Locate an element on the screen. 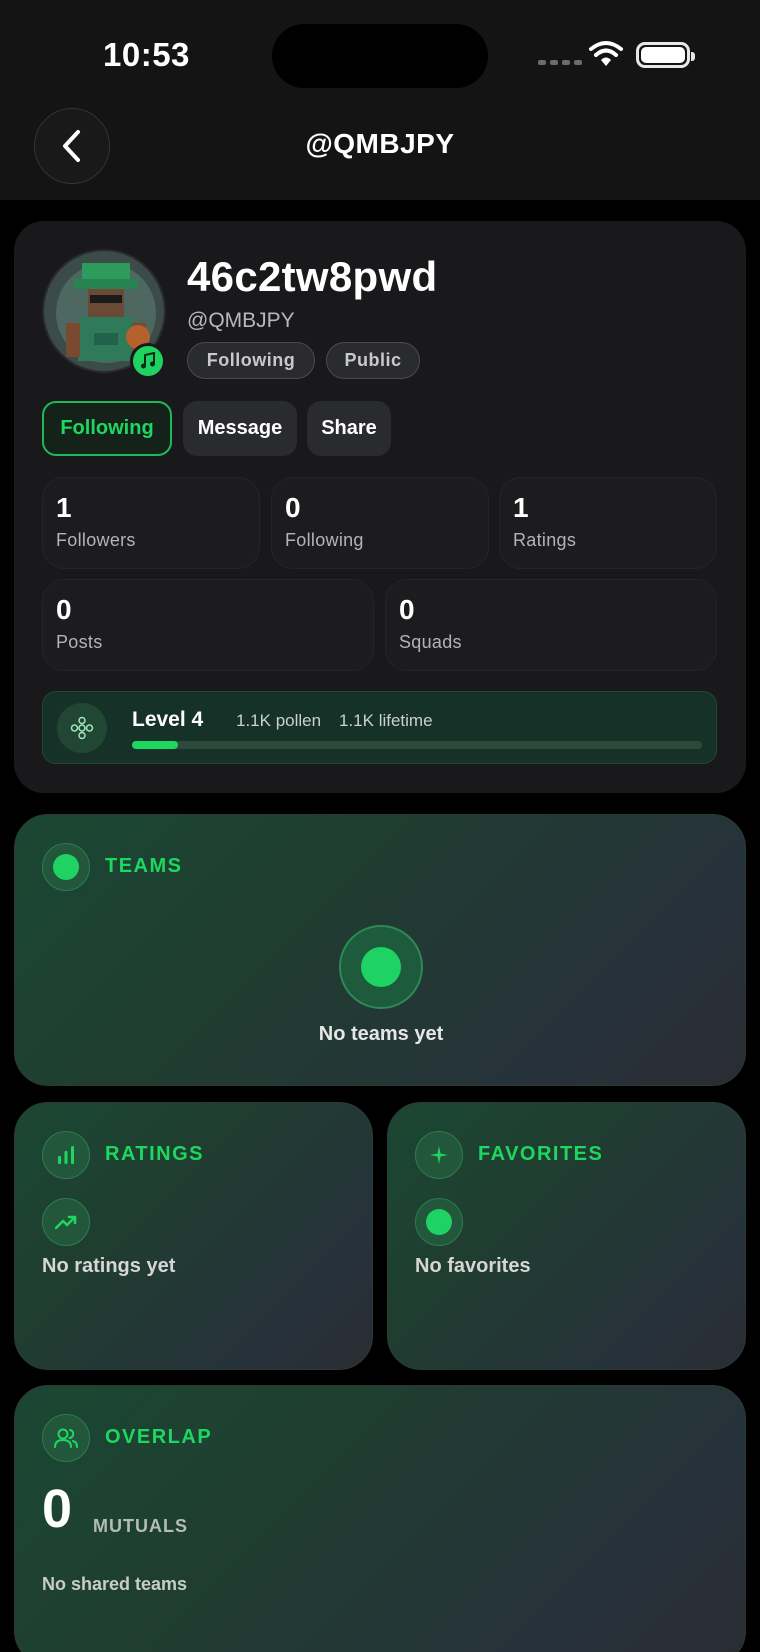 The image size is (760, 1652). dynamic-island is located at coordinates (380, 56).